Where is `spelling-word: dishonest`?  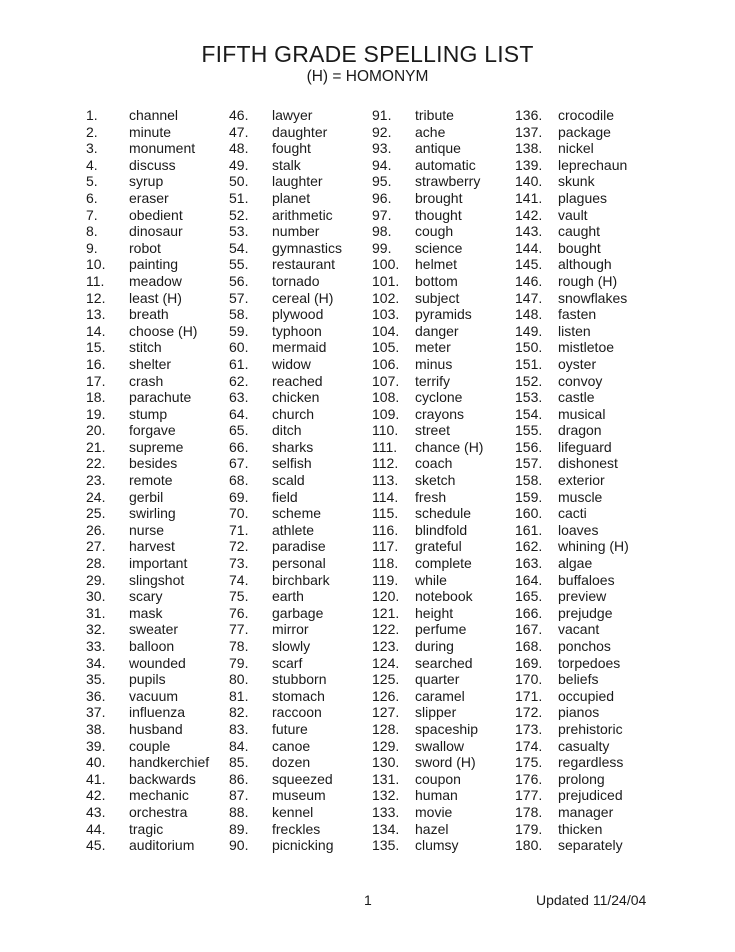 spelling-word: dishonest is located at coordinates (588, 463).